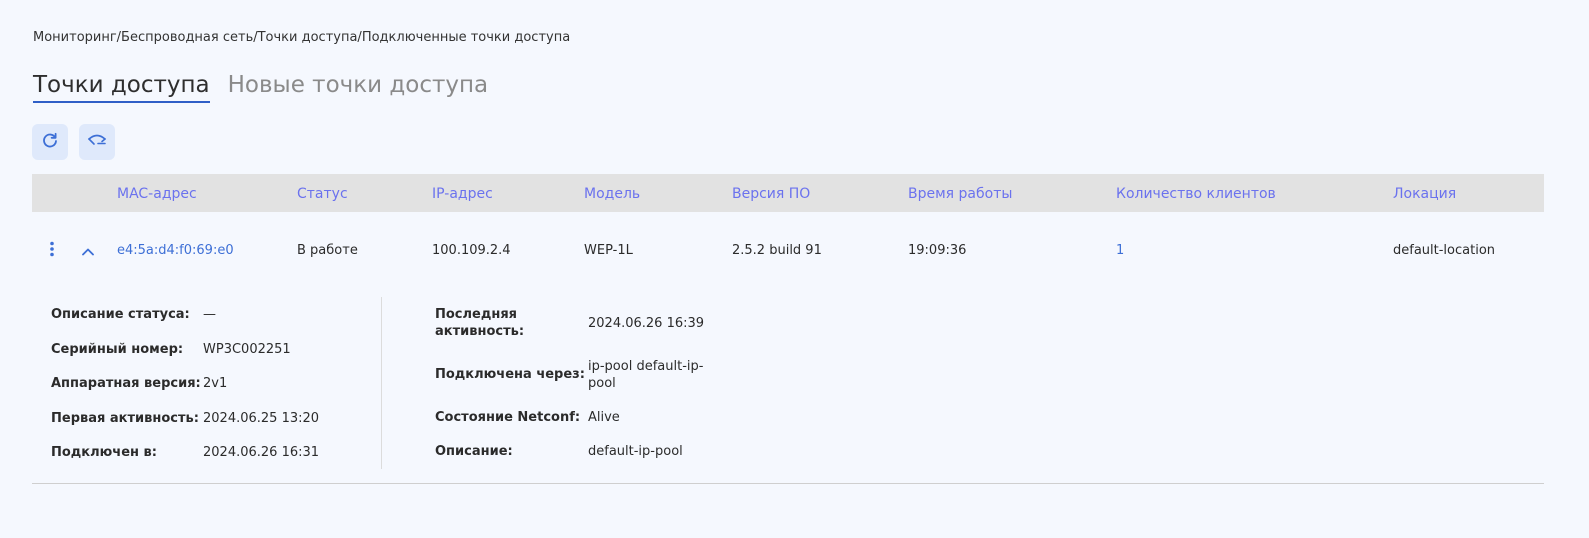  I want to click on chevron-up-icon, so click(88, 251).